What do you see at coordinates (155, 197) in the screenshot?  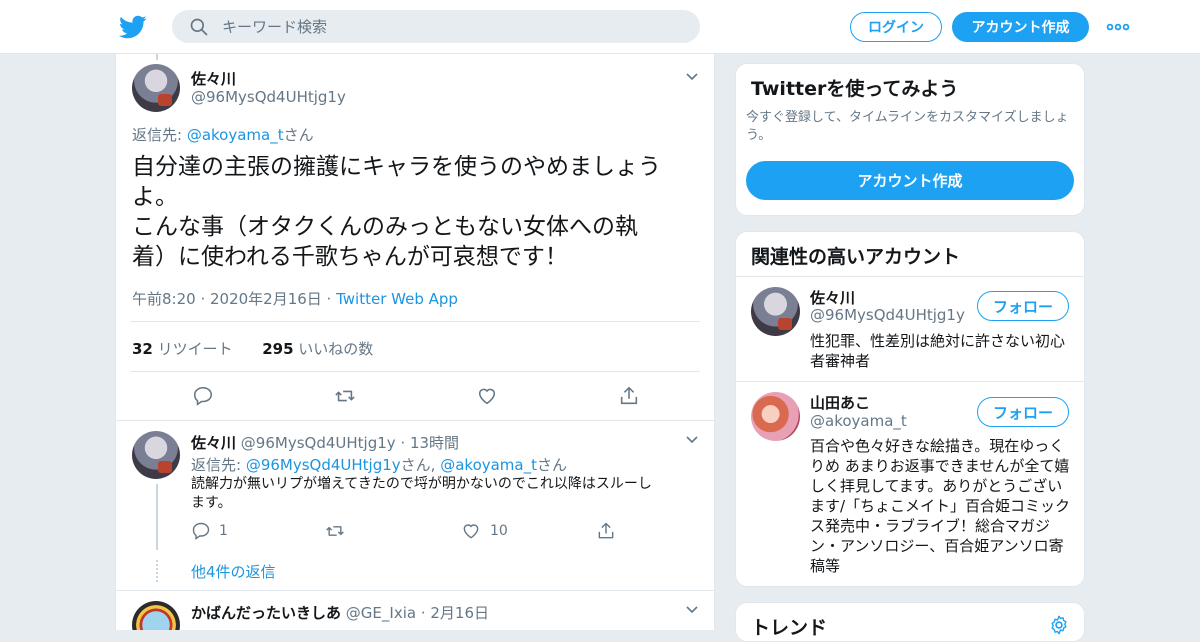 I see `tweet-text-line: よ。` at bounding box center [155, 197].